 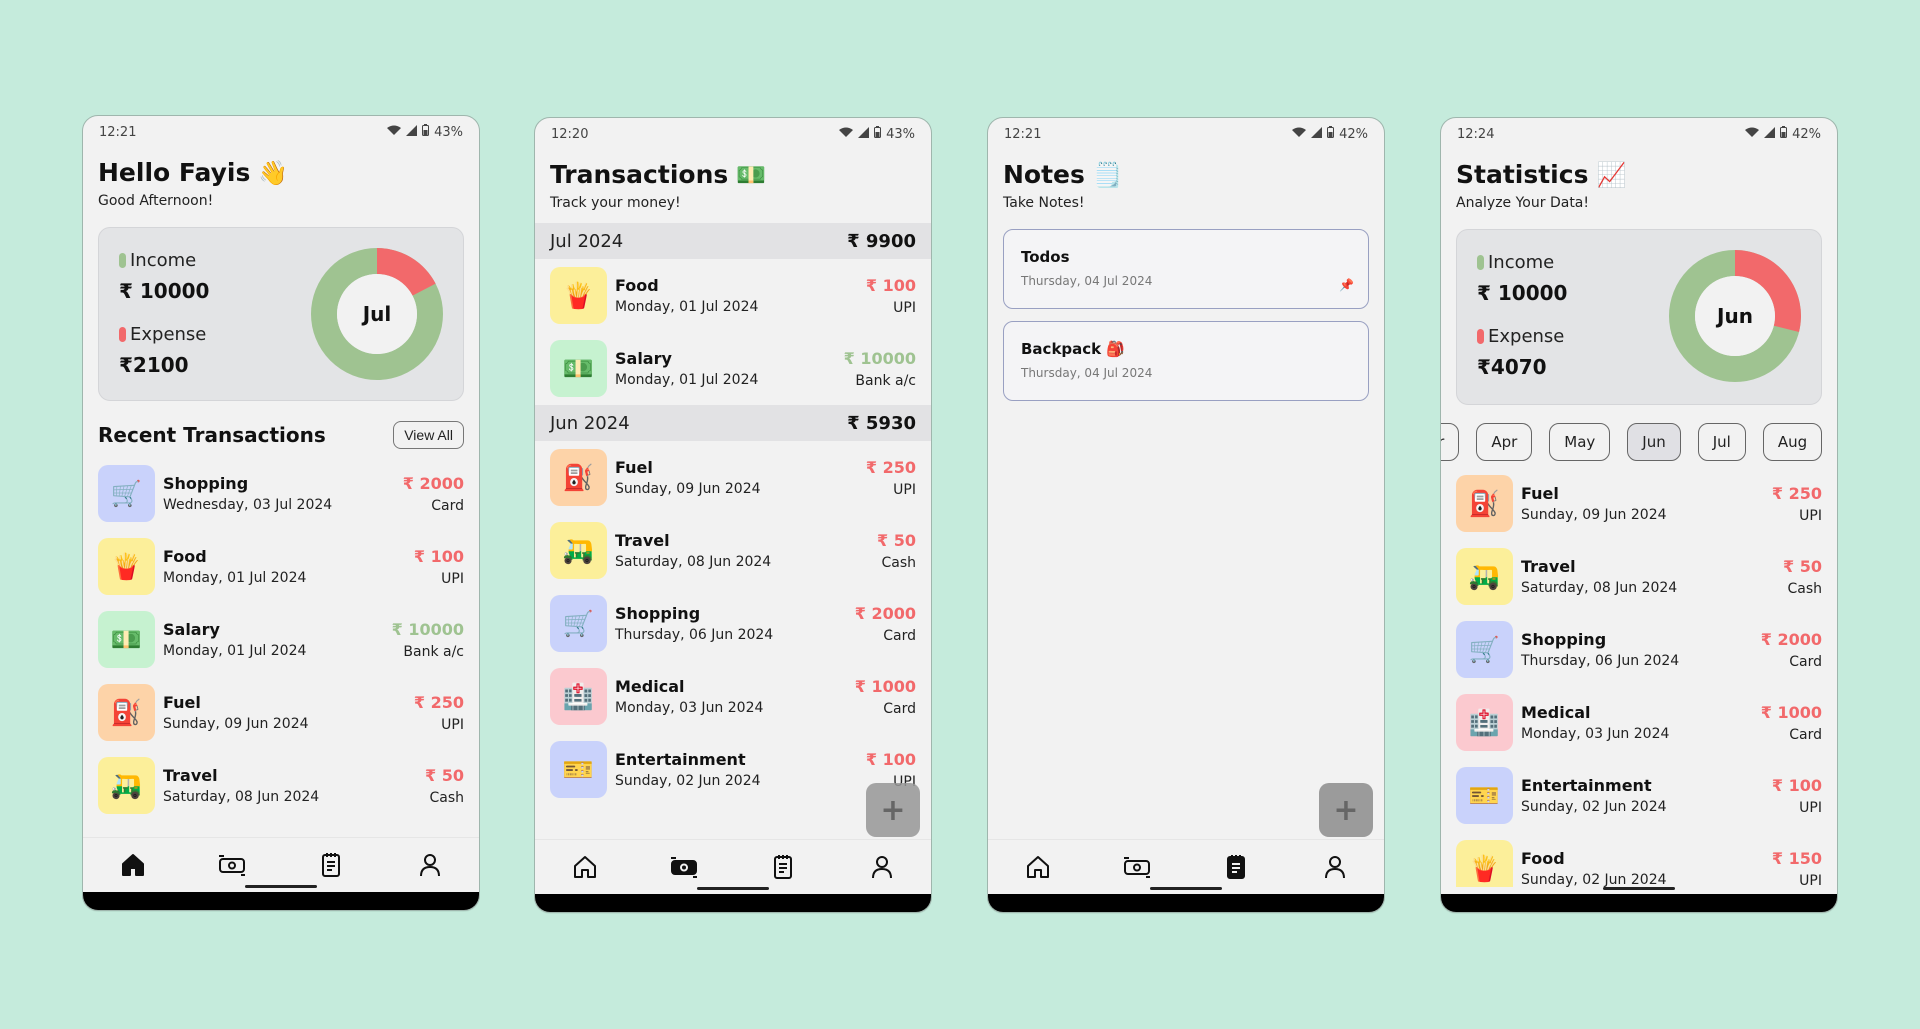 I want to click on donut-chart: Jul, so click(x=377, y=314).